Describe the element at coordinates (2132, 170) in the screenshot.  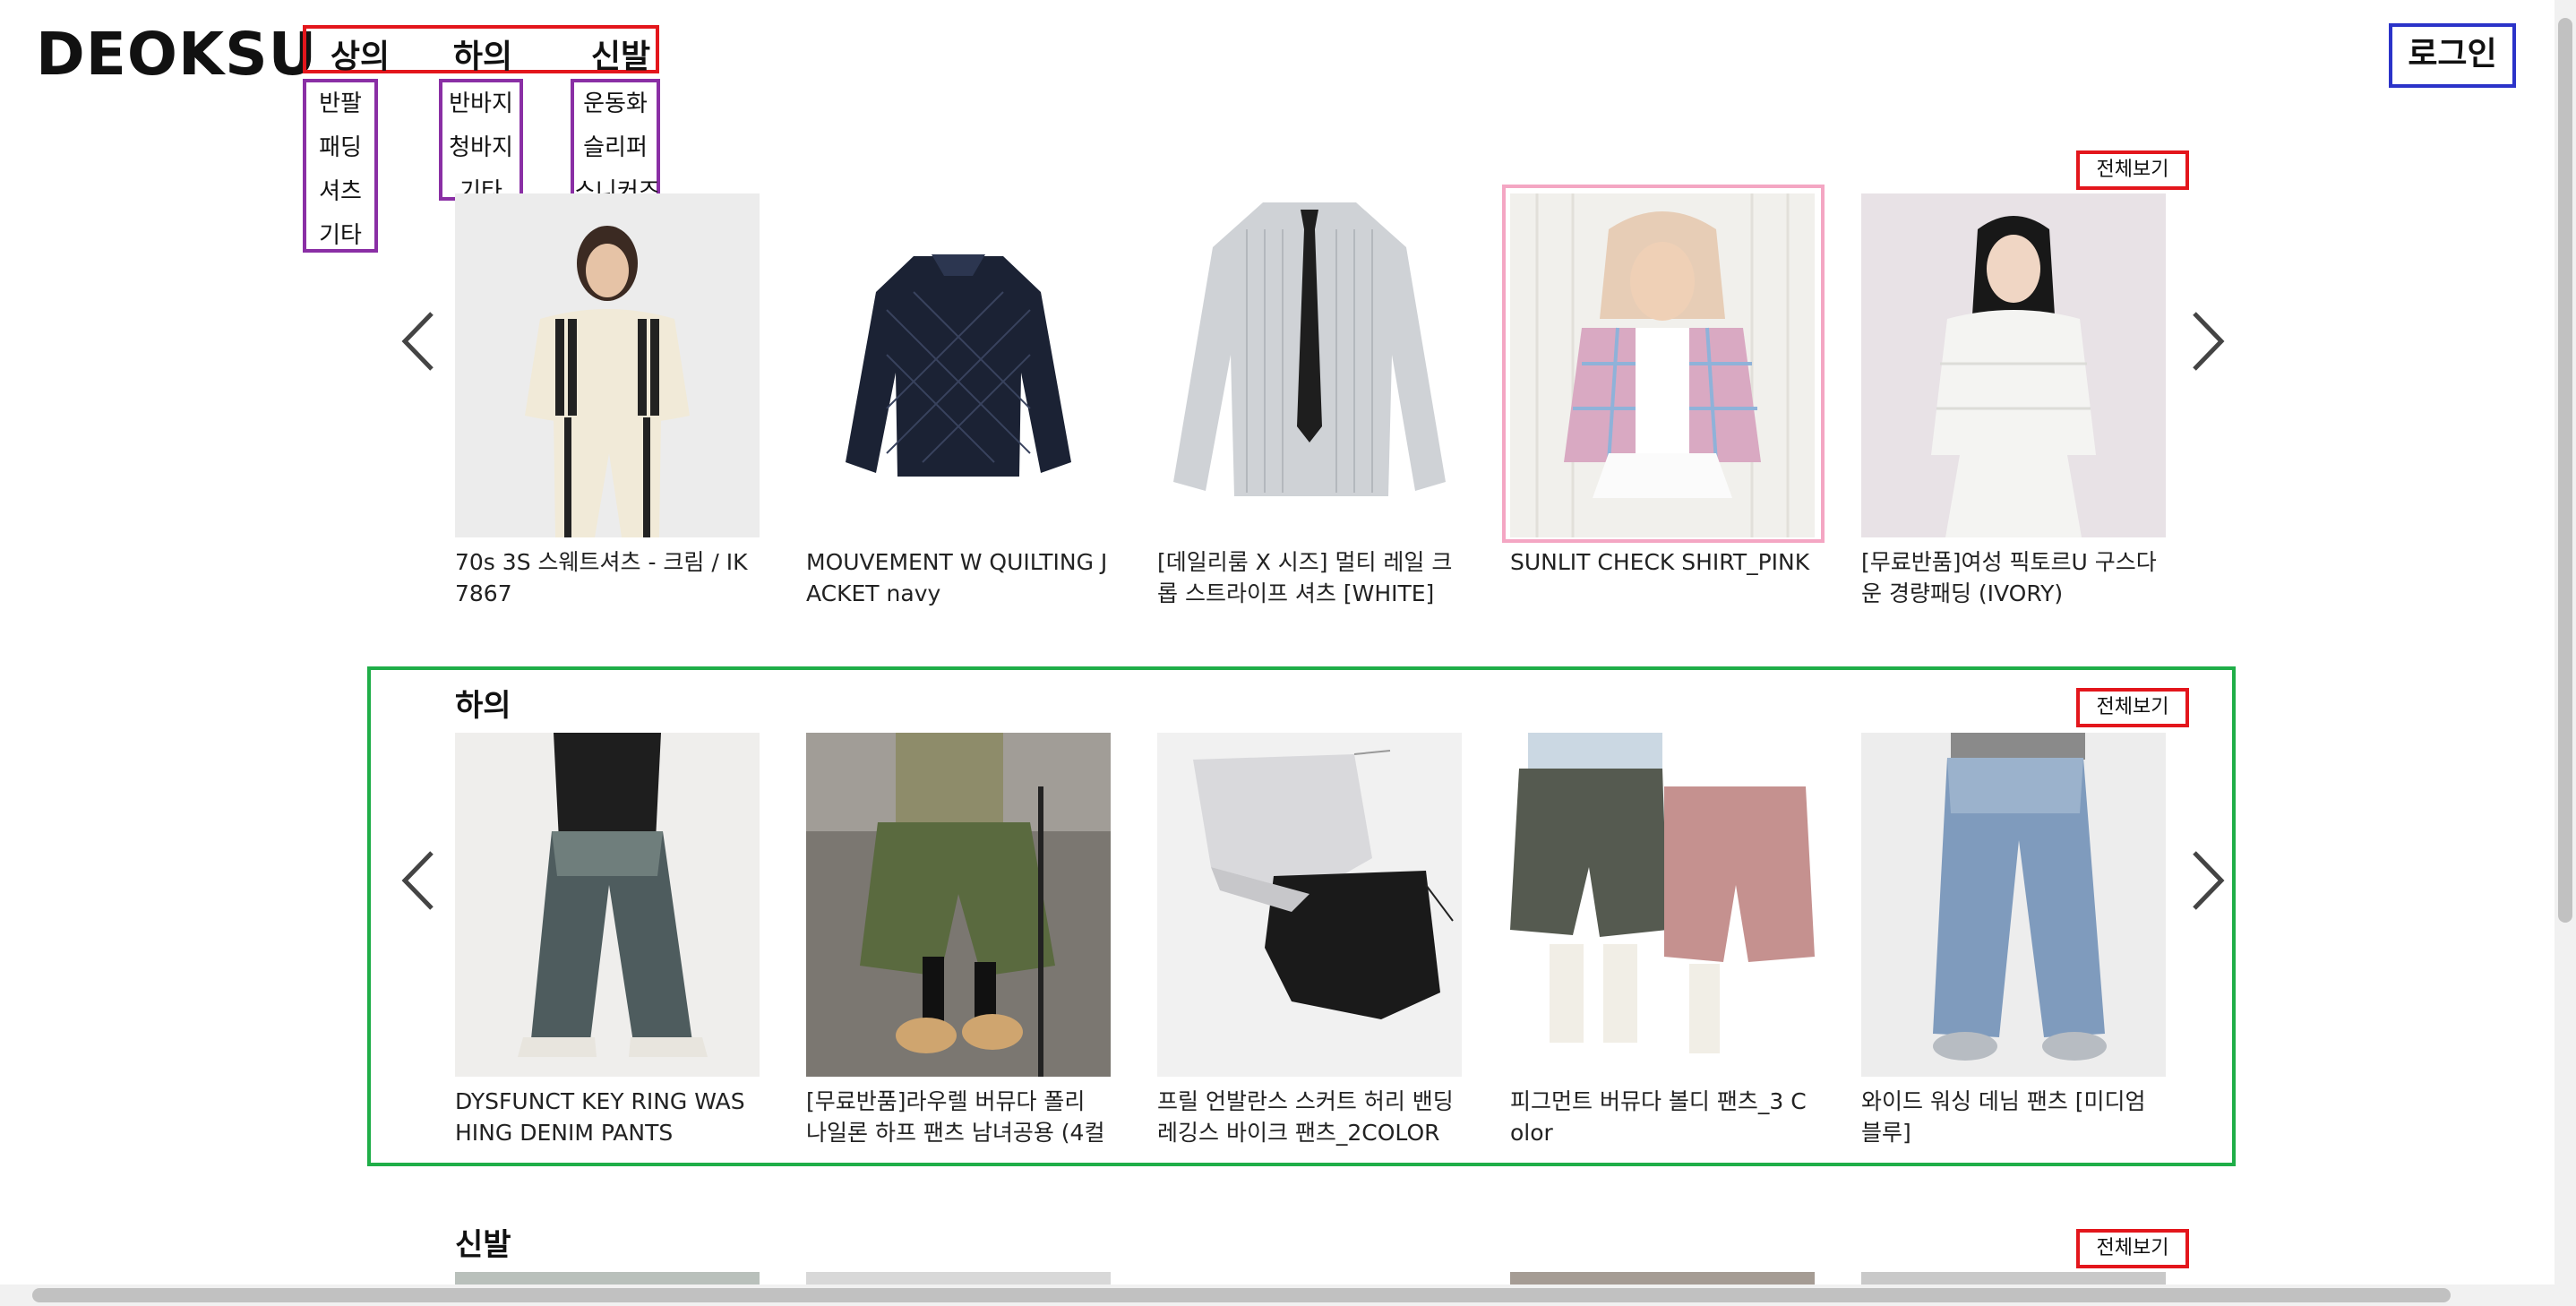
I see `see-all-tops-button: 전체보기` at that location.